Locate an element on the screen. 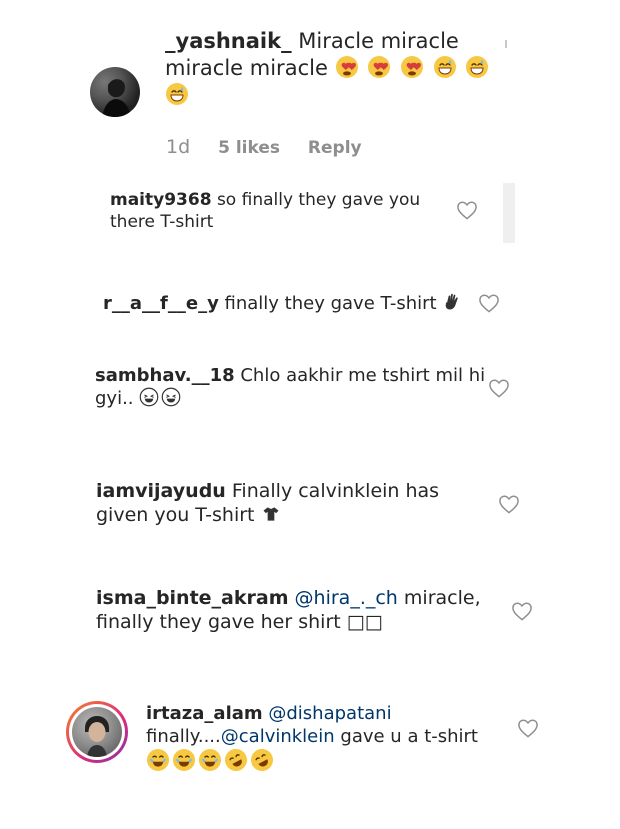 The image size is (620, 829). comment-3: r__a__f__e_y finally they gave T-shirt is located at coordinates (293, 303).